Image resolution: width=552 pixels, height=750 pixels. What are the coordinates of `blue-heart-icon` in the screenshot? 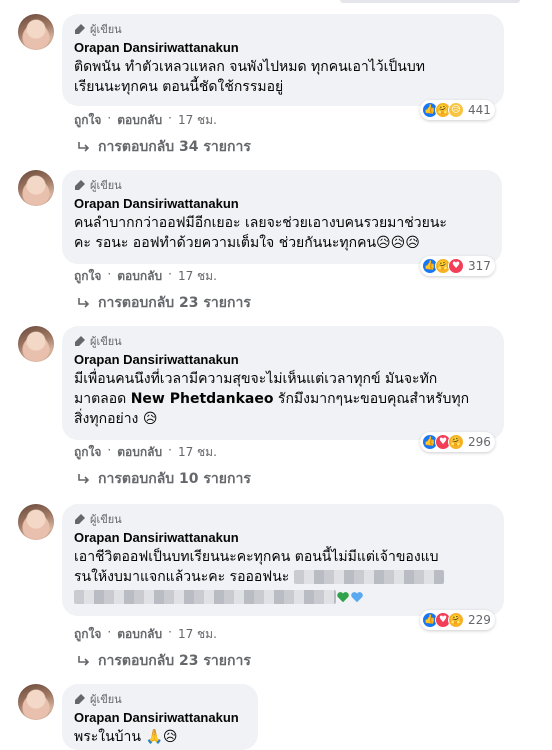 It's located at (357, 597).